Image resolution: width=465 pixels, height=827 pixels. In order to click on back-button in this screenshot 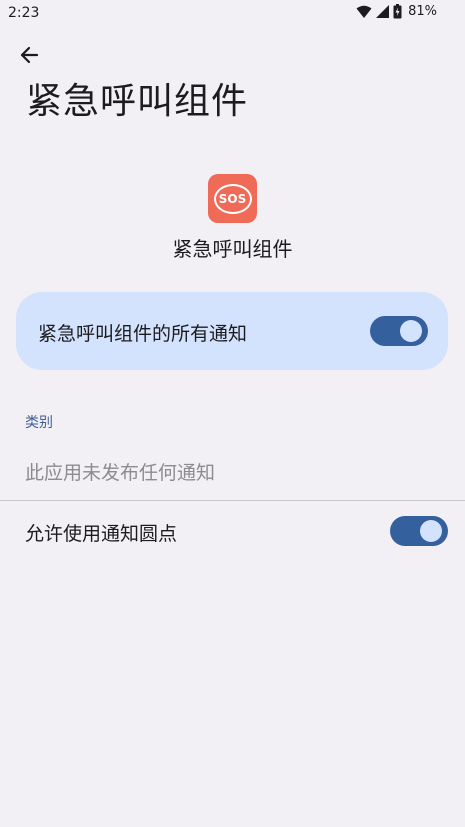, I will do `click(29, 55)`.